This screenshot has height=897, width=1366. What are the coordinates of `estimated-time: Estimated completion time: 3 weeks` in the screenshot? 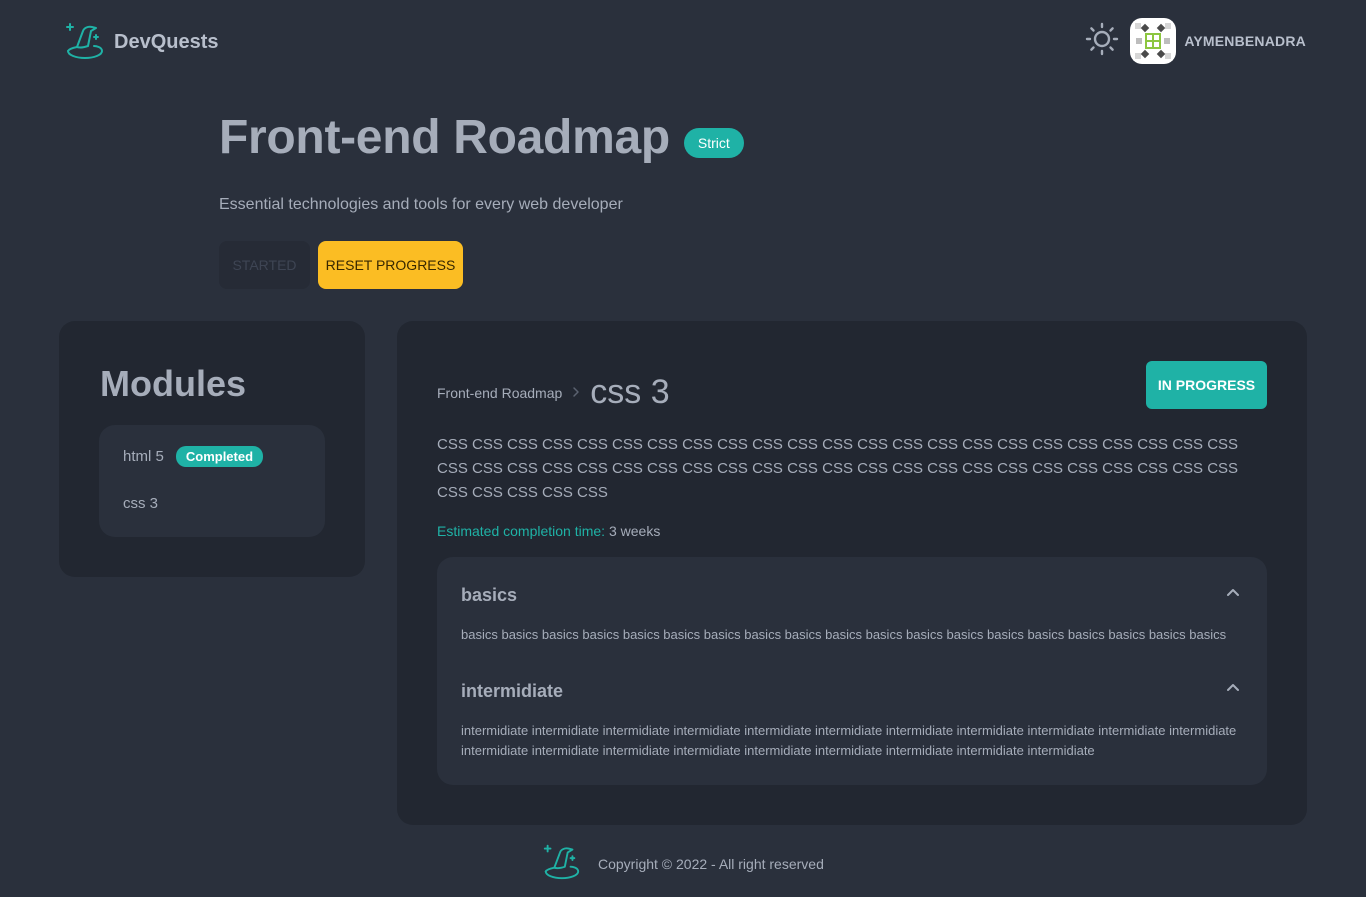 It's located at (548, 531).